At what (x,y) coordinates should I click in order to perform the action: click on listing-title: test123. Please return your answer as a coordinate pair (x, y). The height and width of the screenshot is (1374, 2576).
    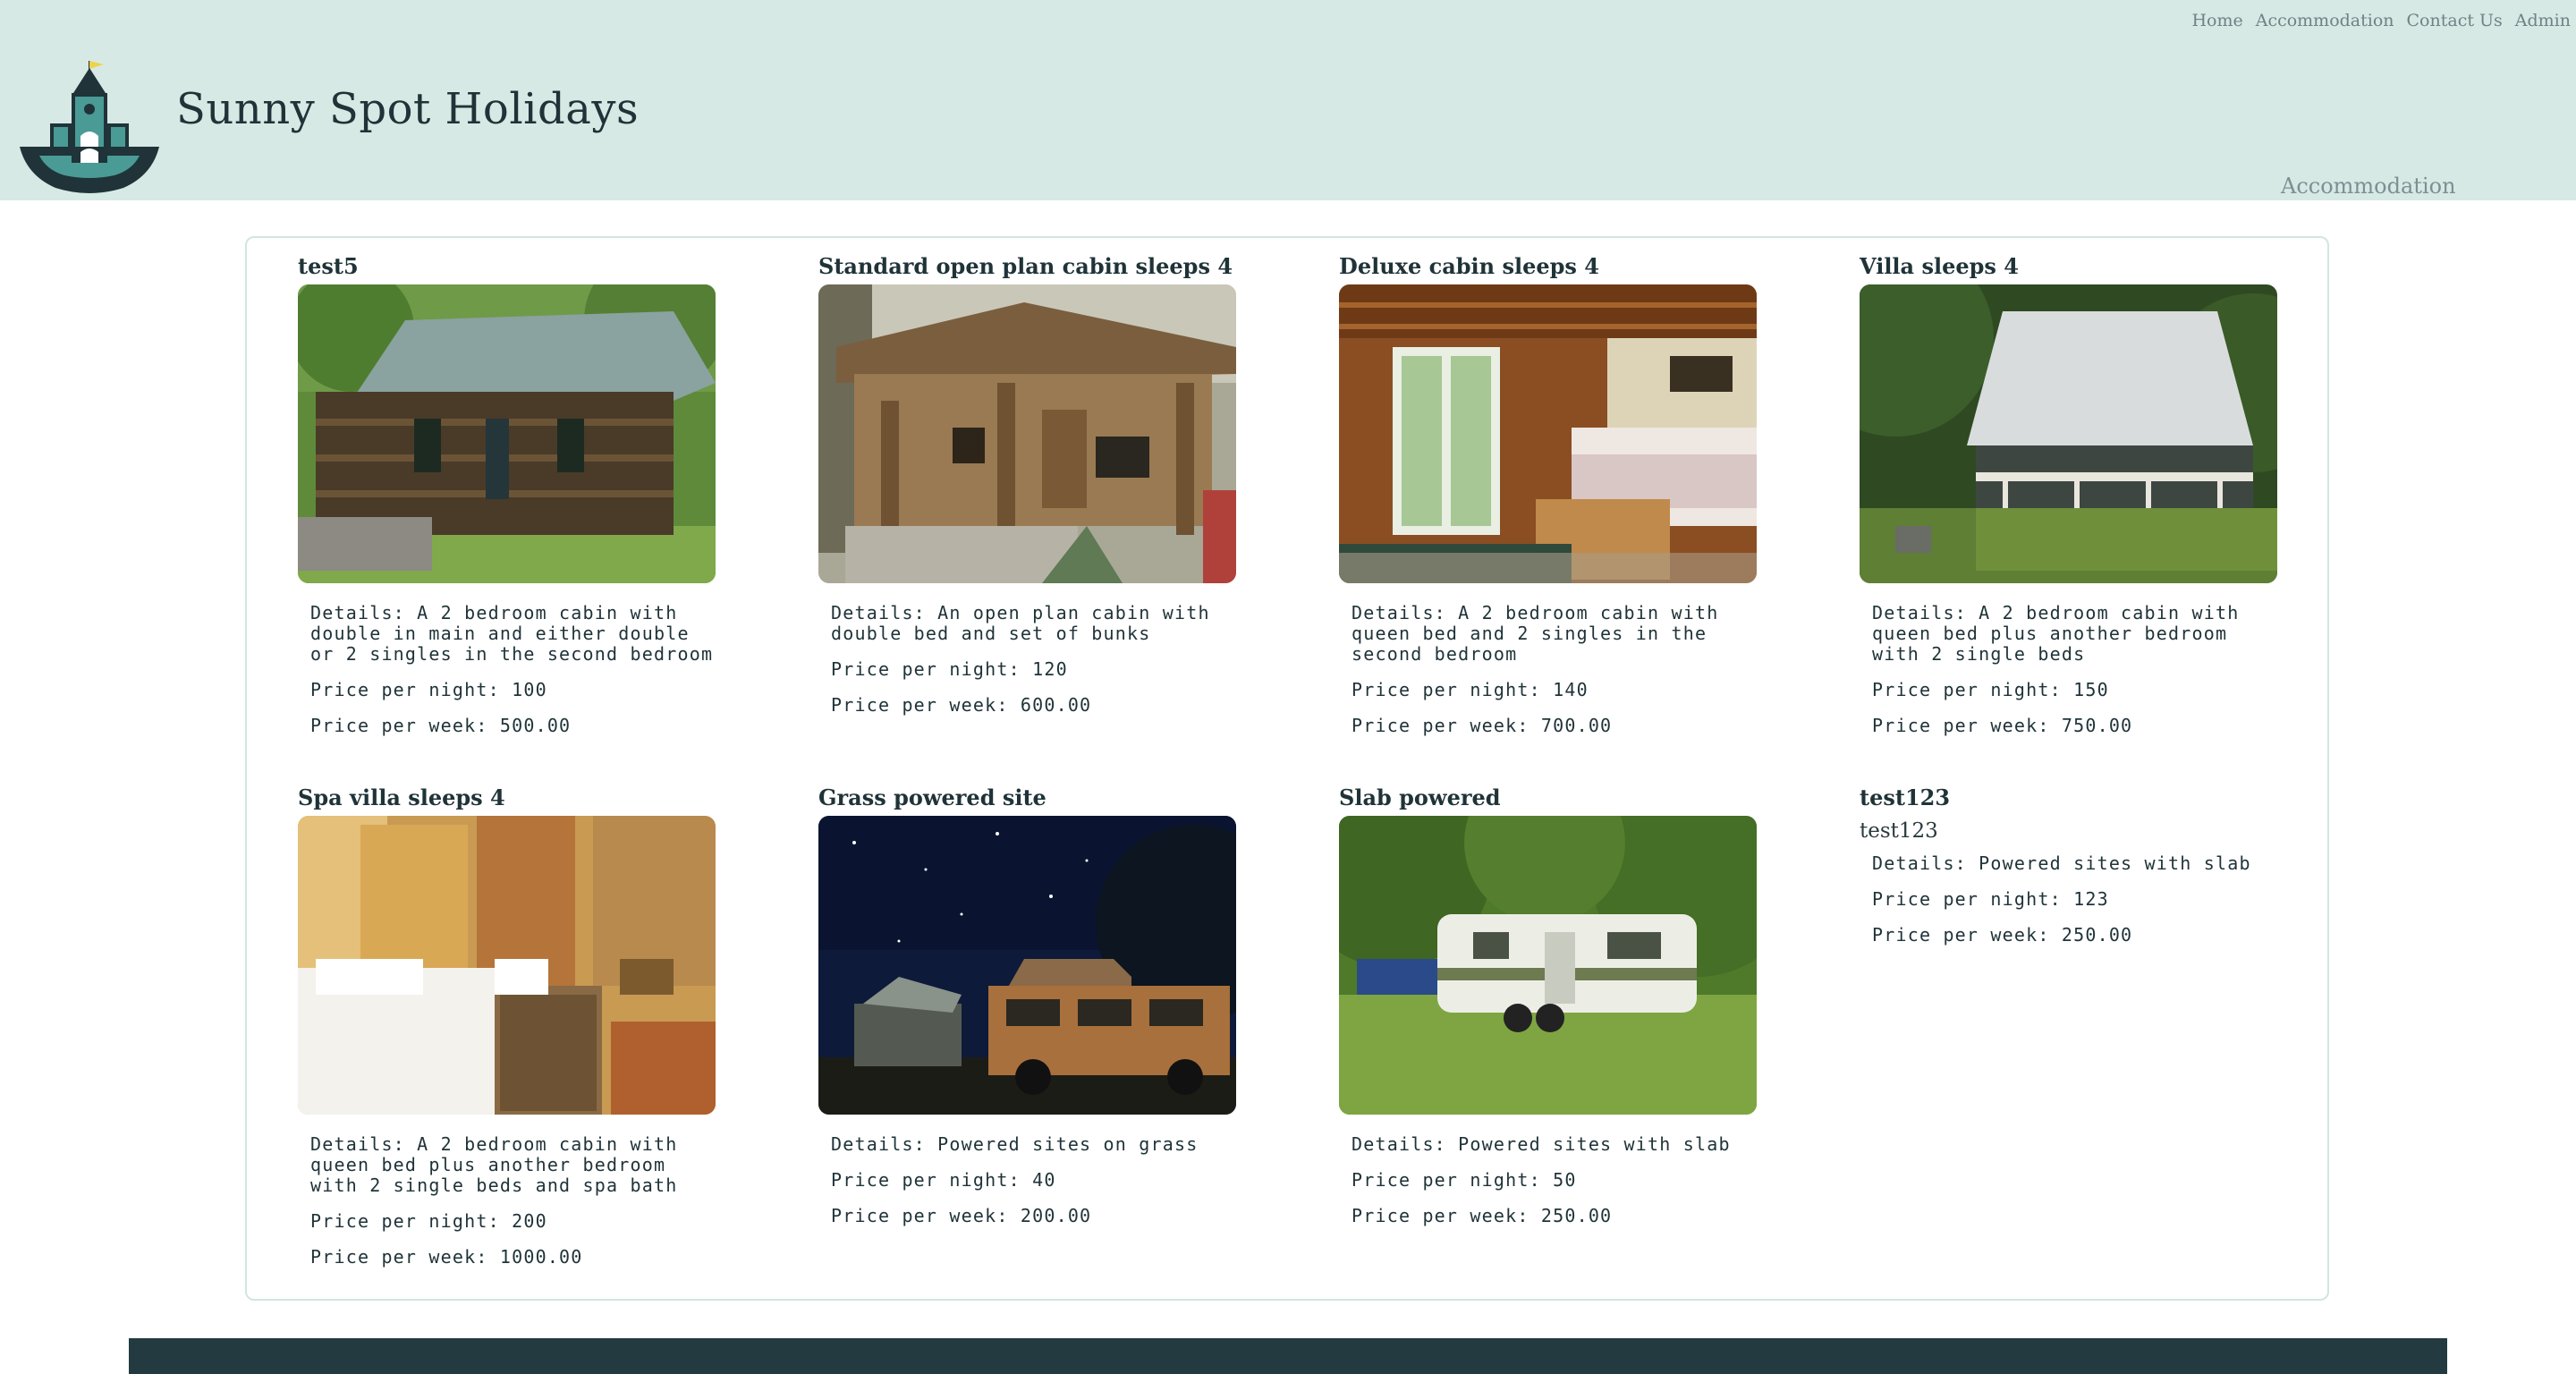
    Looking at the image, I should click on (1905, 797).